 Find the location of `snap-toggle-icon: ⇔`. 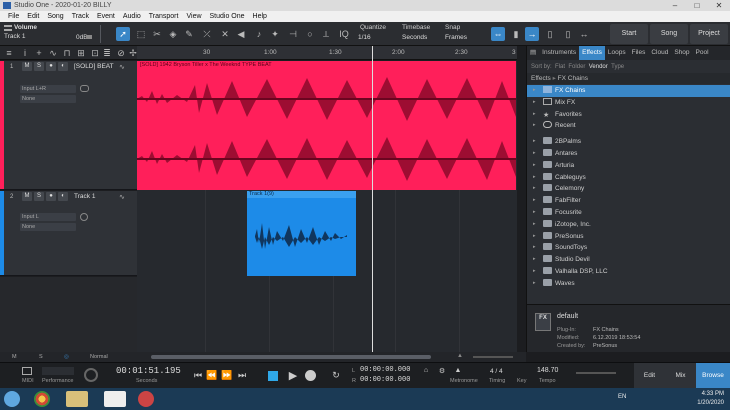

snap-toggle-icon: ⇔ is located at coordinates (498, 34).